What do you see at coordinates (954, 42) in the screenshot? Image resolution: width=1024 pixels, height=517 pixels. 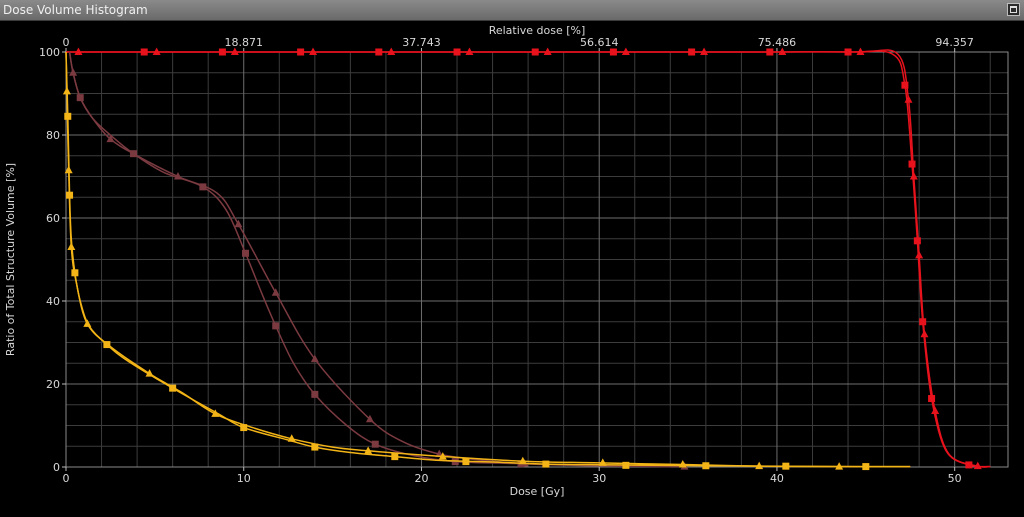 I see `x2-tick-label: 94.357` at bounding box center [954, 42].